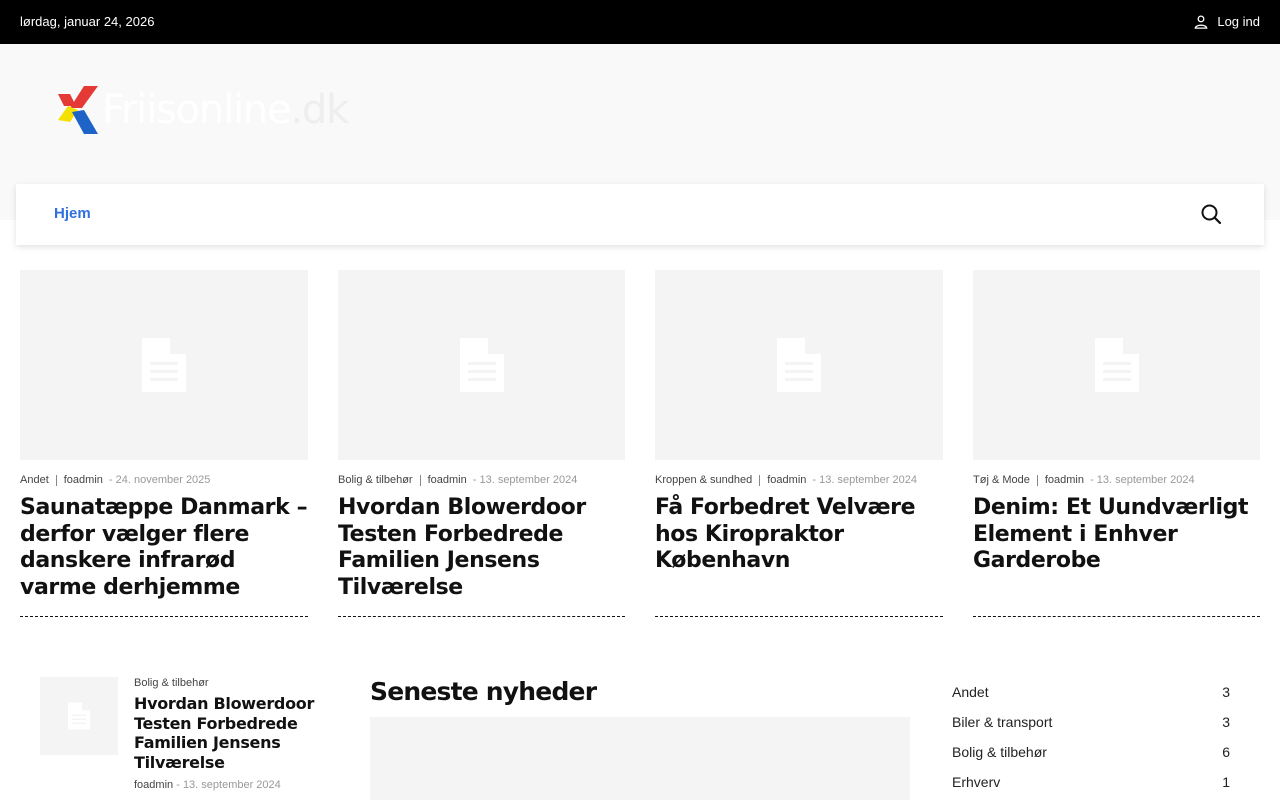 The width and height of the screenshot is (1280, 800). What do you see at coordinates (1226, 752) in the screenshot?
I see `category-count: 6` at bounding box center [1226, 752].